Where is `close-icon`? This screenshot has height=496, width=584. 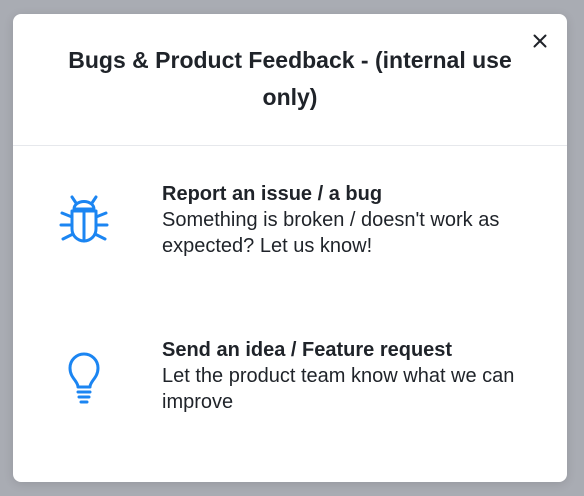
close-icon is located at coordinates (540, 41).